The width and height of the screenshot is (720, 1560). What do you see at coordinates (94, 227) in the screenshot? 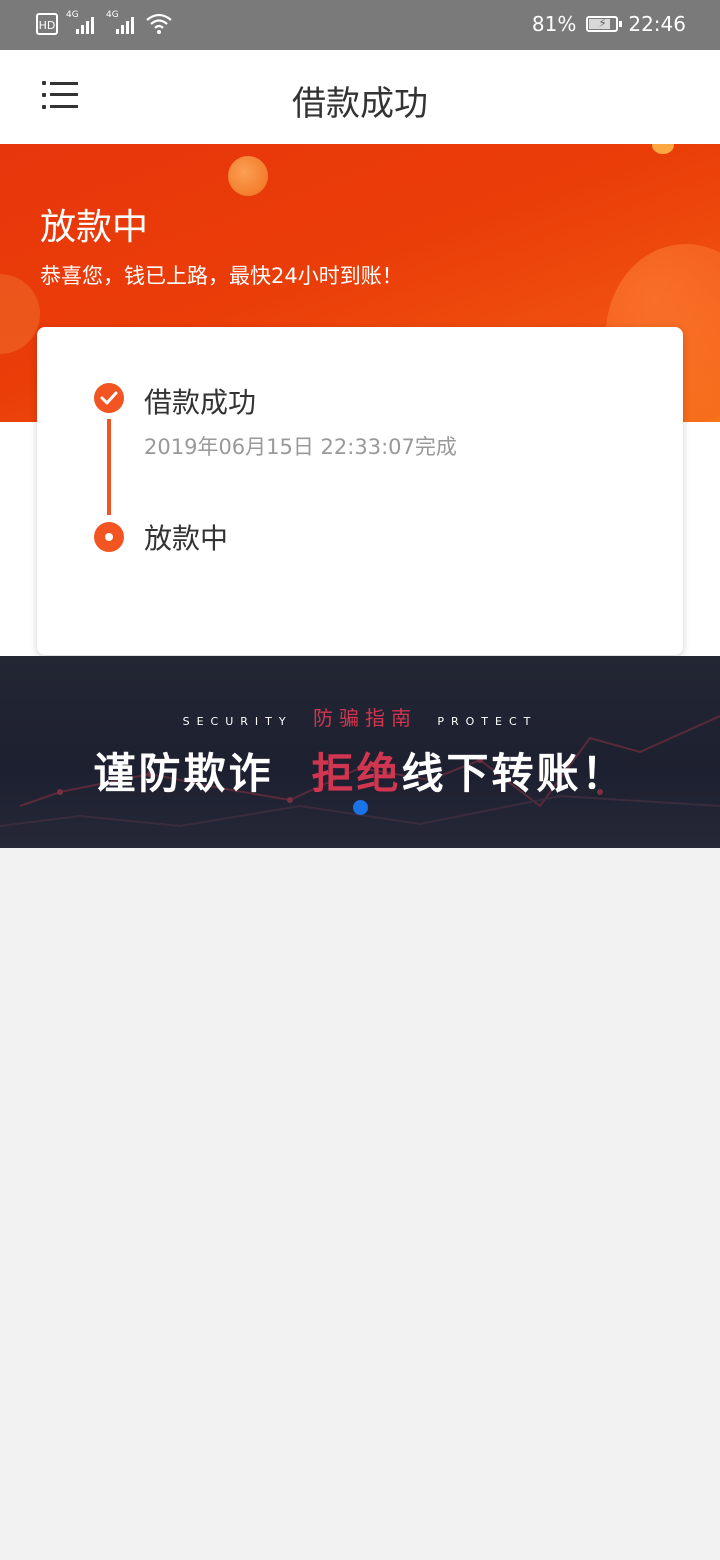
I see `hero-status-title: 放款中` at bounding box center [94, 227].